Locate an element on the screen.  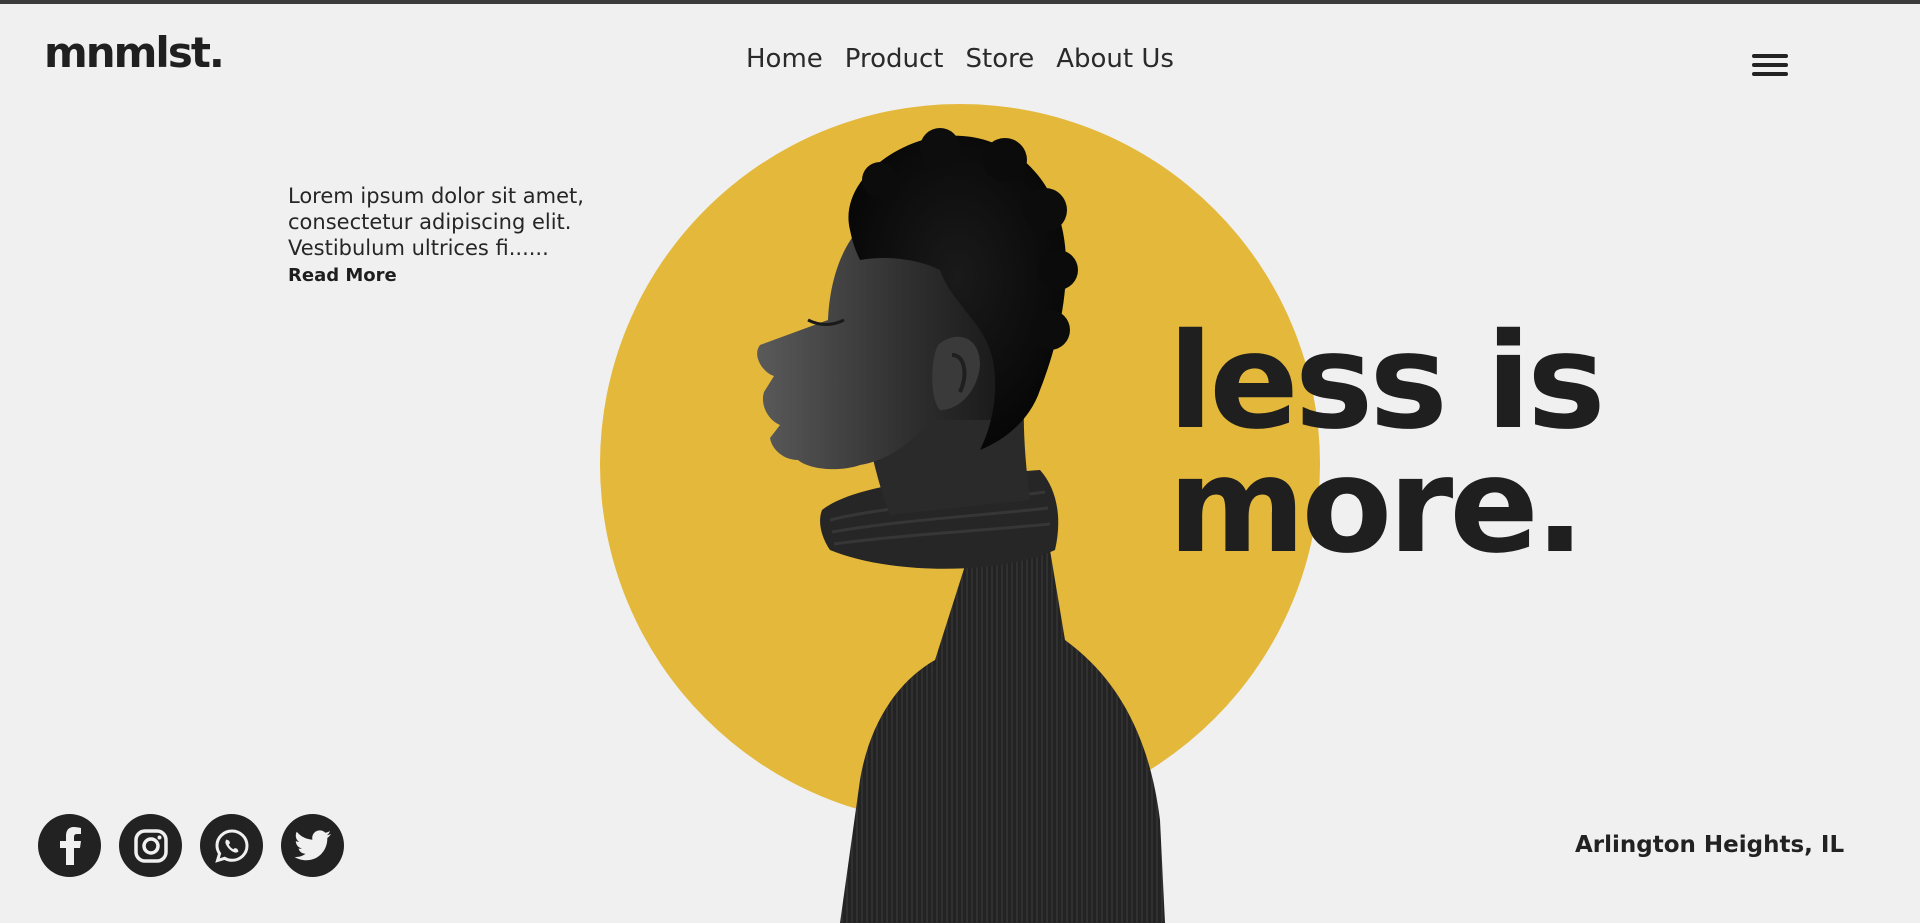
intro-line: consectetur adipiscing elit. is located at coordinates (430, 222).